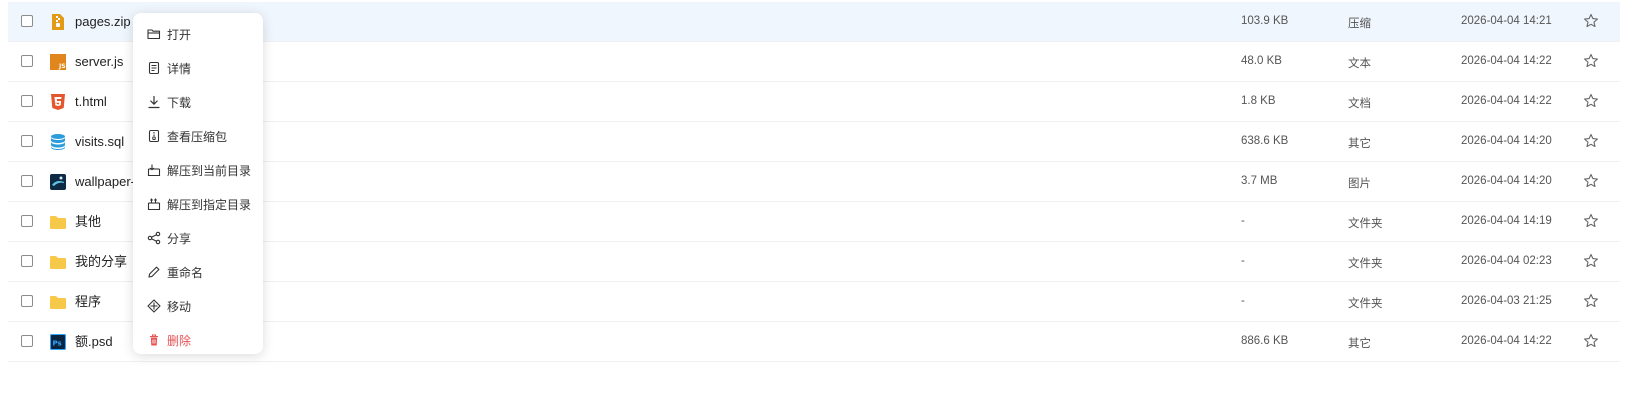  Describe the element at coordinates (198, 102) in the screenshot. I see `menu-item-download: 下载` at that location.